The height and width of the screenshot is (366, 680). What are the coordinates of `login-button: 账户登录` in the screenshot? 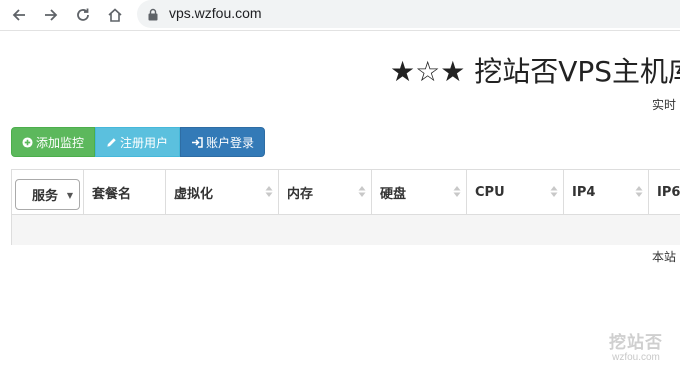 It's located at (222, 142).